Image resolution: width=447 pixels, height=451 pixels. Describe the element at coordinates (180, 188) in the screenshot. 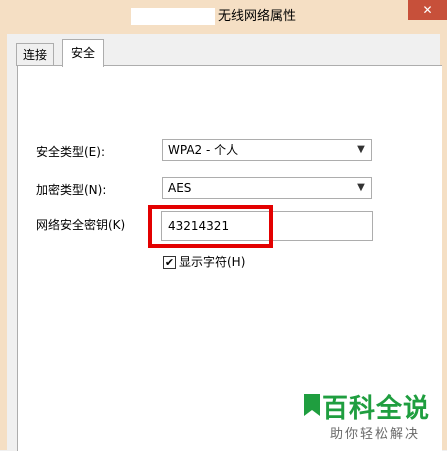

I see `encryption-type-value: AES` at that location.